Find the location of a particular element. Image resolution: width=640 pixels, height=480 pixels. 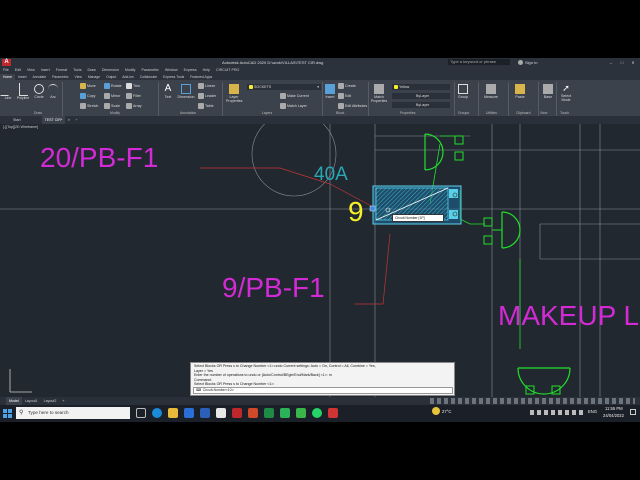

sign-in-link: Sign In is located at coordinates (531, 62).